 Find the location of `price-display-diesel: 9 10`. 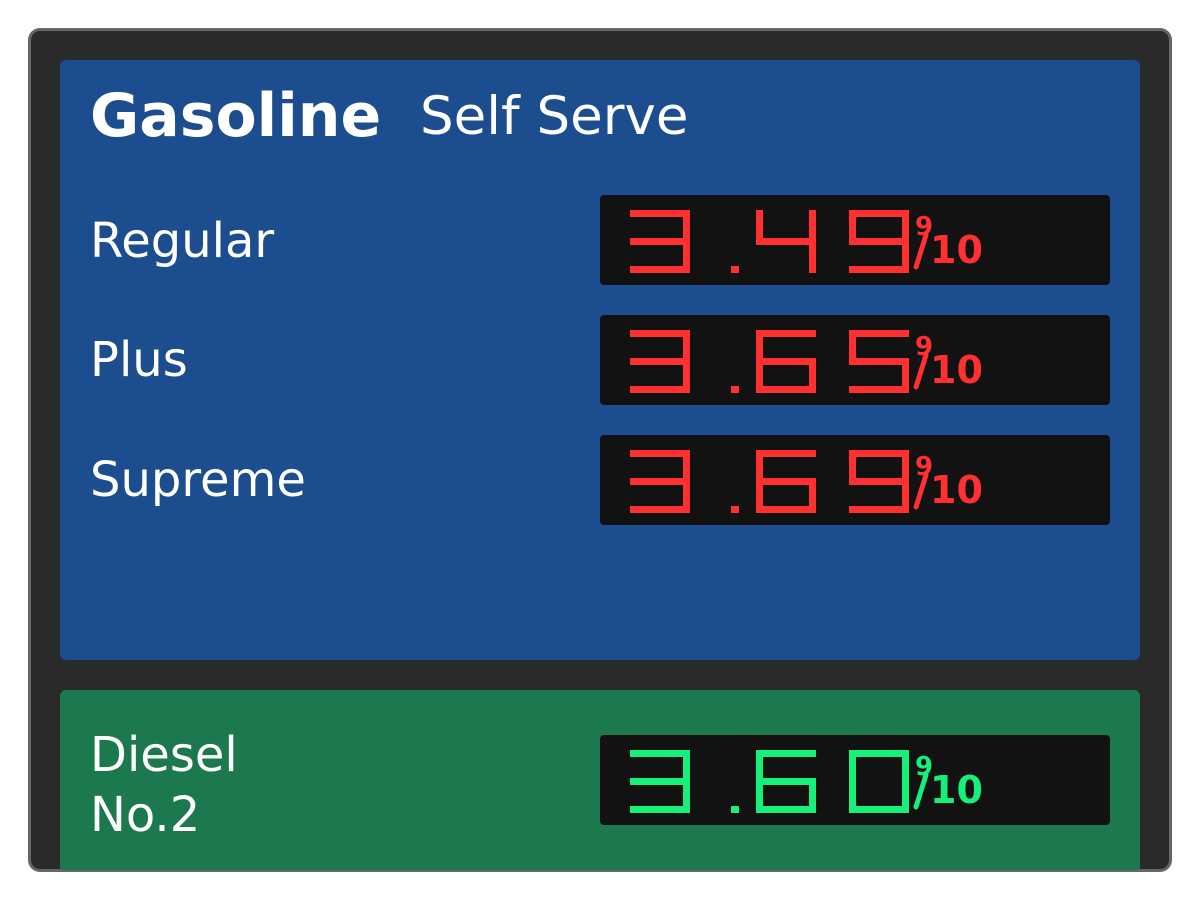

price-display-diesel: 9 10 is located at coordinates (855, 780).